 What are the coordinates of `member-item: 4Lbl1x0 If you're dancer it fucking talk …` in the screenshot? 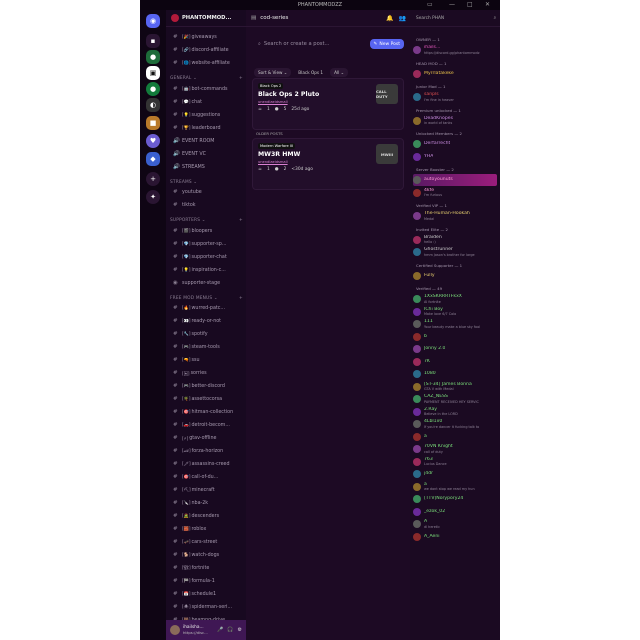 It's located at (455, 424).